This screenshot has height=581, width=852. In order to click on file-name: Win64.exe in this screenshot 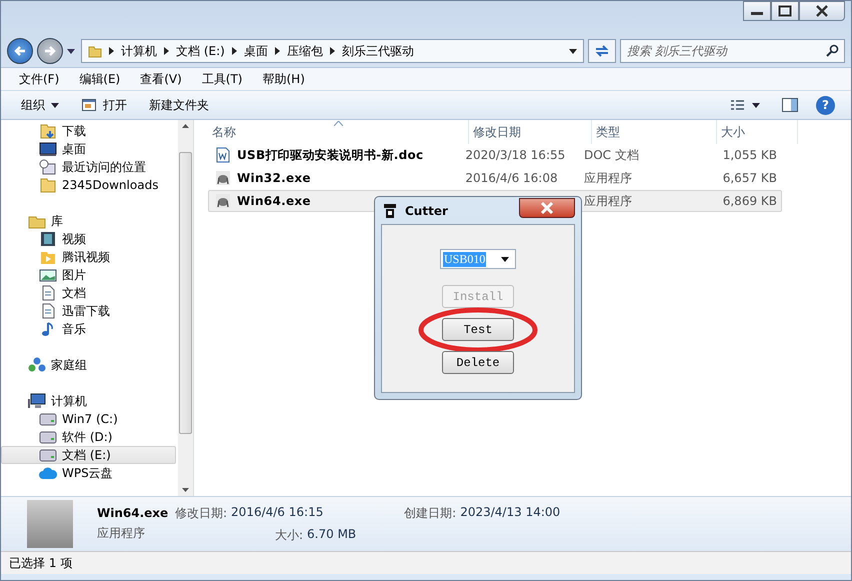, I will do `click(274, 201)`.